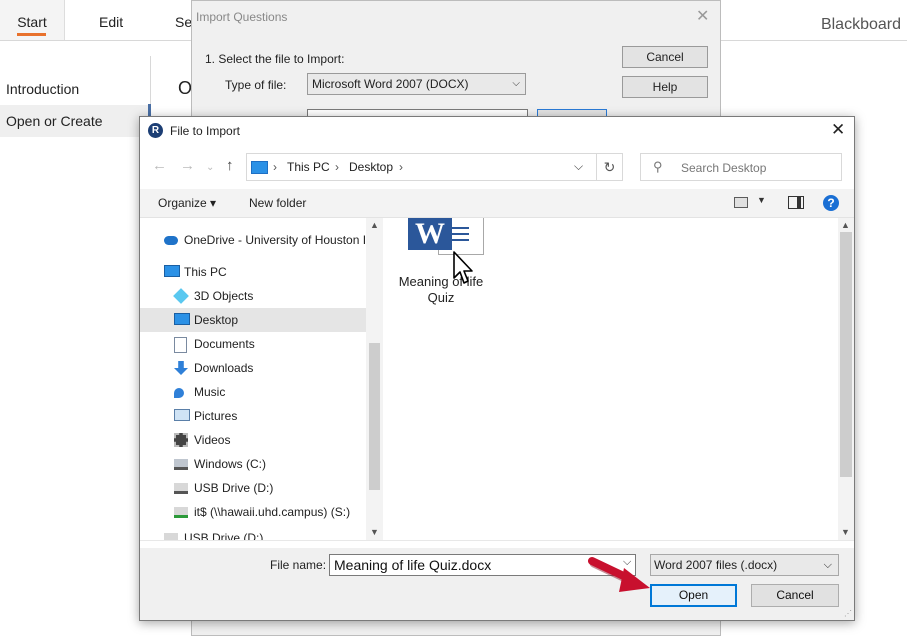 Image resolution: width=907 pixels, height=636 pixels. Describe the element at coordinates (308, 167) in the screenshot. I see `breadcrumb-this-pc: This PC` at that location.